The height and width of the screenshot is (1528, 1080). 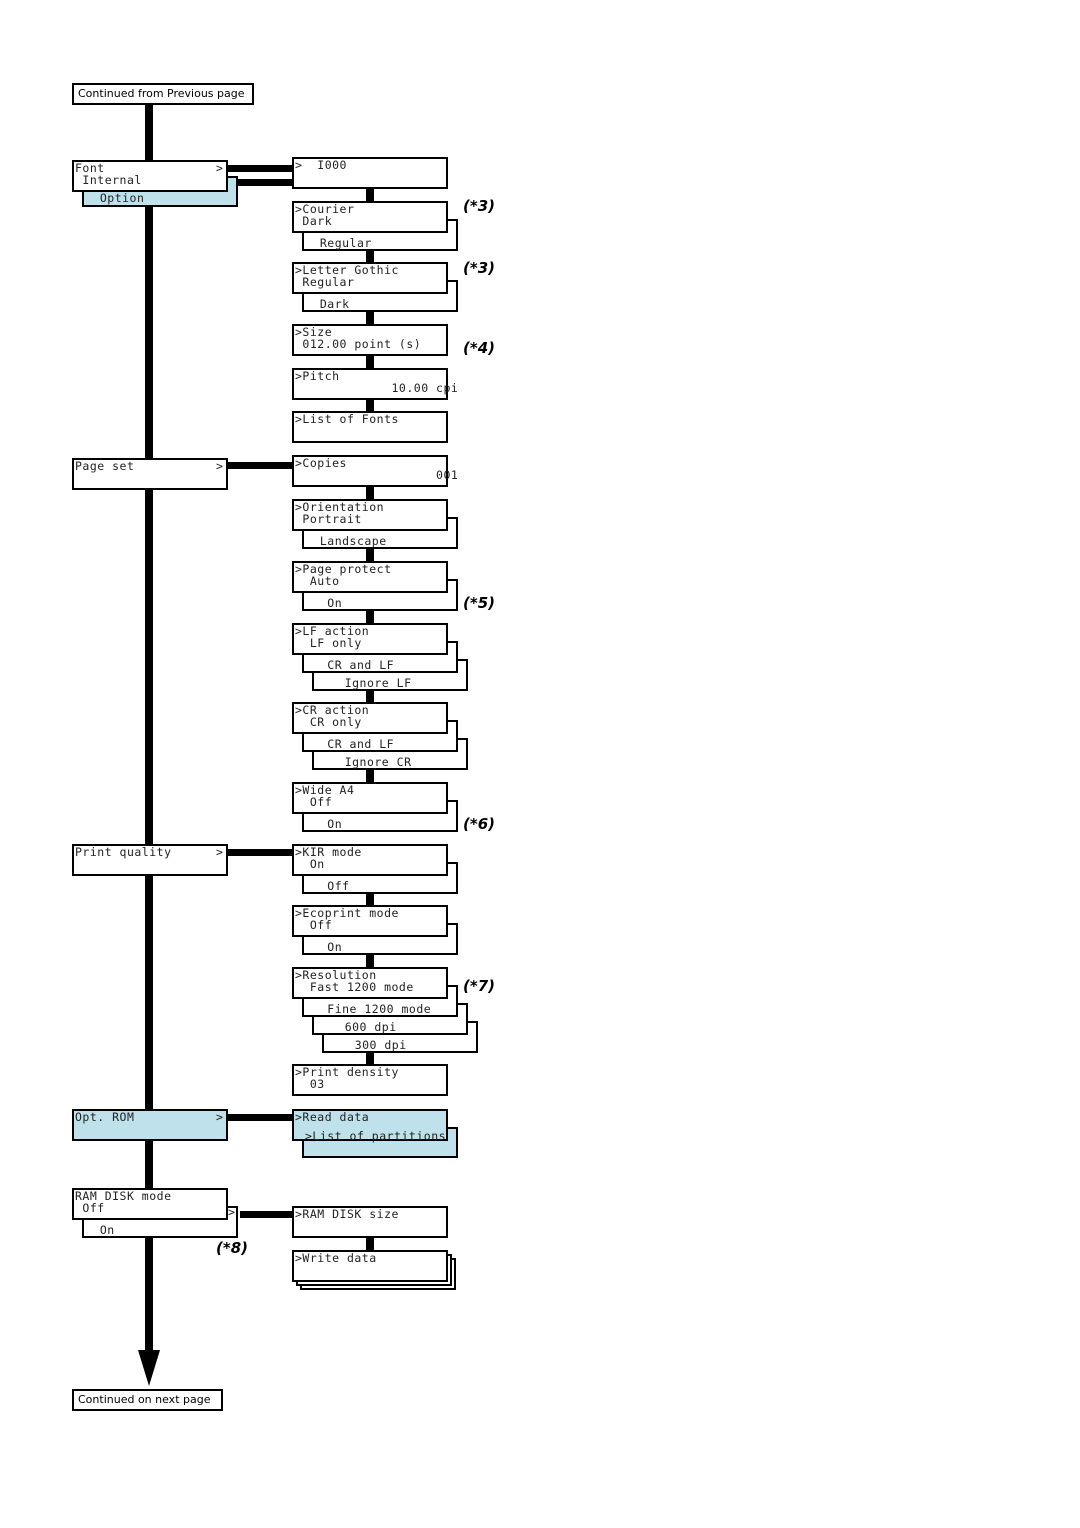 What do you see at coordinates (327, 886) in the screenshot?
I see `kir-mode-option-label: Off` at bounding box center [327, 886].